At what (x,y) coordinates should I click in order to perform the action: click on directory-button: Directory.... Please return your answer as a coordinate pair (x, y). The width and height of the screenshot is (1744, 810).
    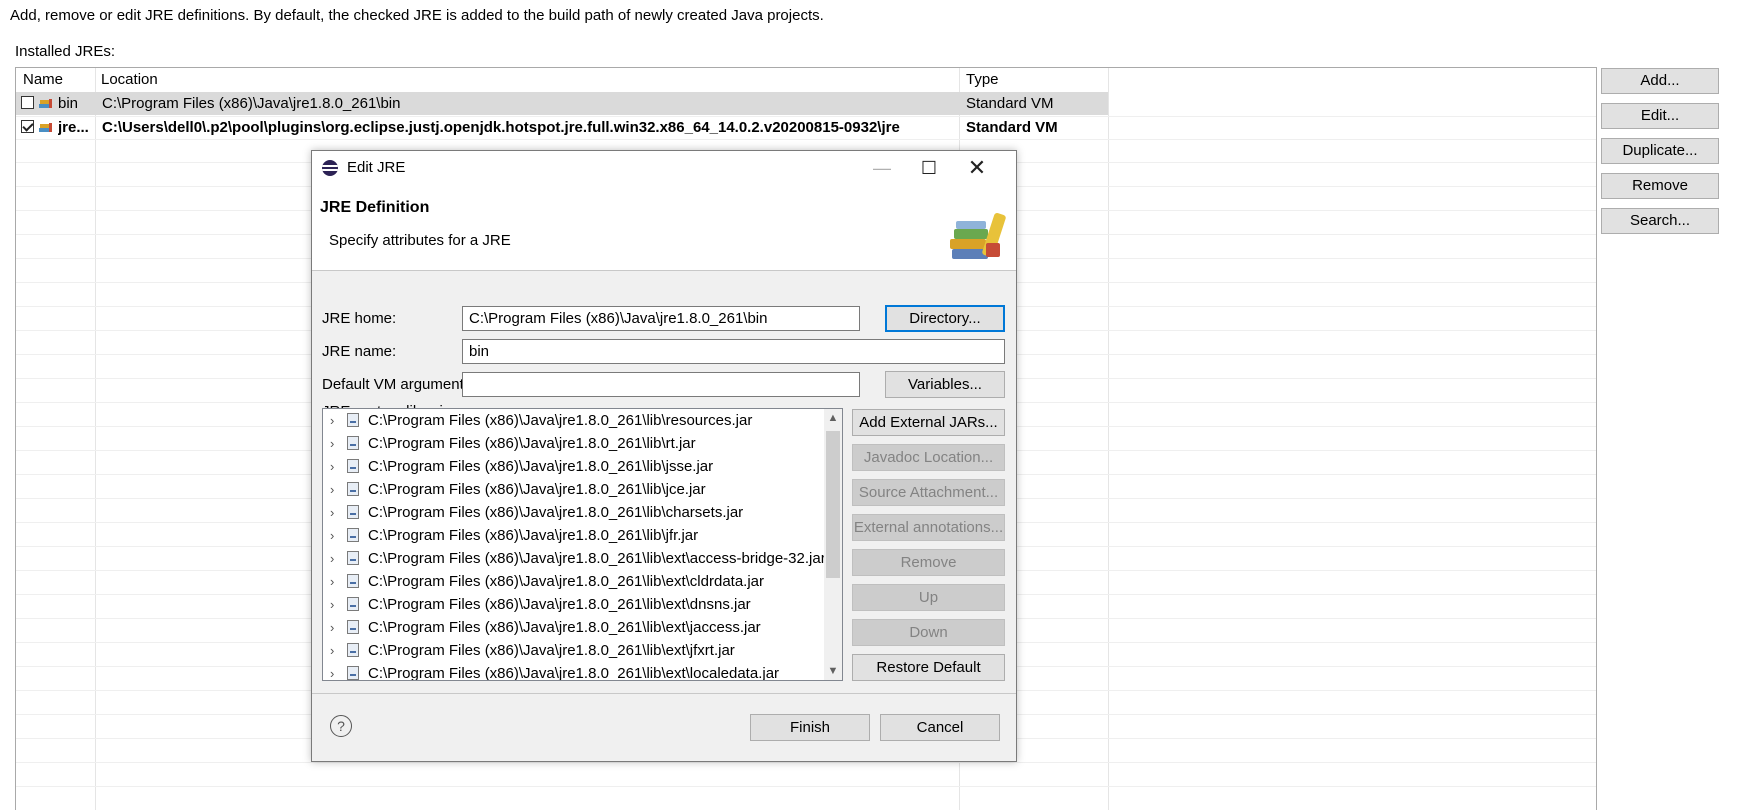
    Looking at the image, I should click on (945, 318).